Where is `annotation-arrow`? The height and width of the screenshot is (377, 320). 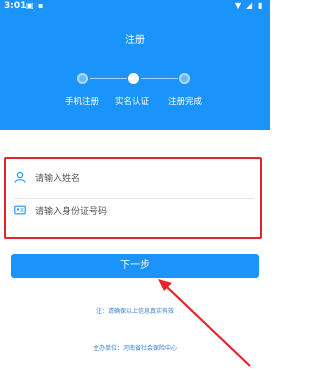 annotation-arrow is located at coordinates (204, 323).